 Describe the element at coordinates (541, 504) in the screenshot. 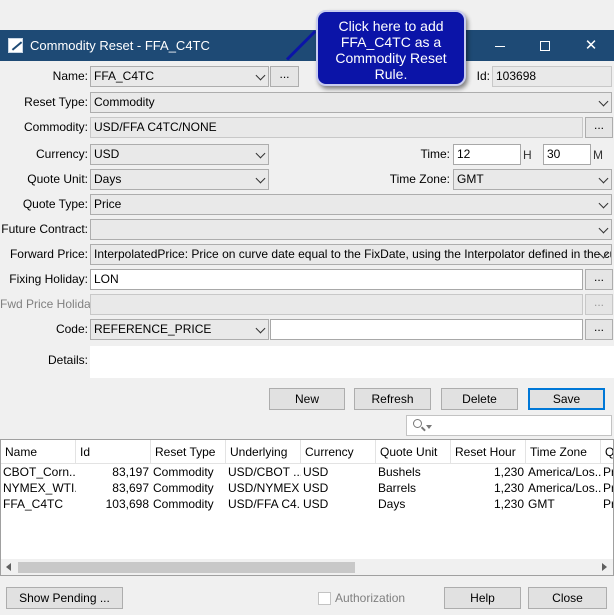

I see `cell-time-zone: GMT` at that location.